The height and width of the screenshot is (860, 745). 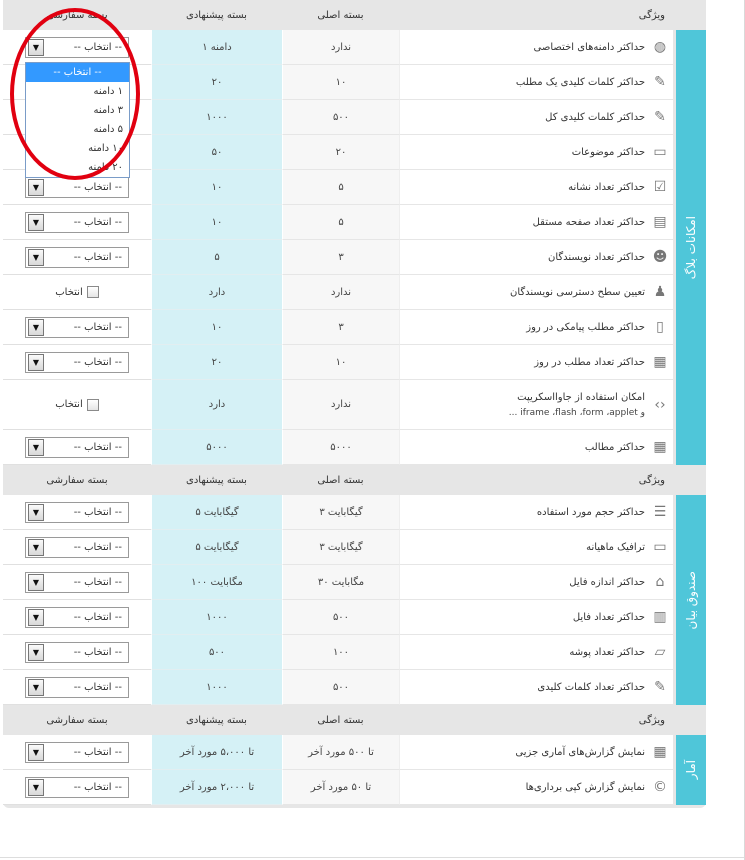 I want to click on feature-cell: حداکثر دامنه‌های اختصاصی ◍, so click(x=536, y=47).